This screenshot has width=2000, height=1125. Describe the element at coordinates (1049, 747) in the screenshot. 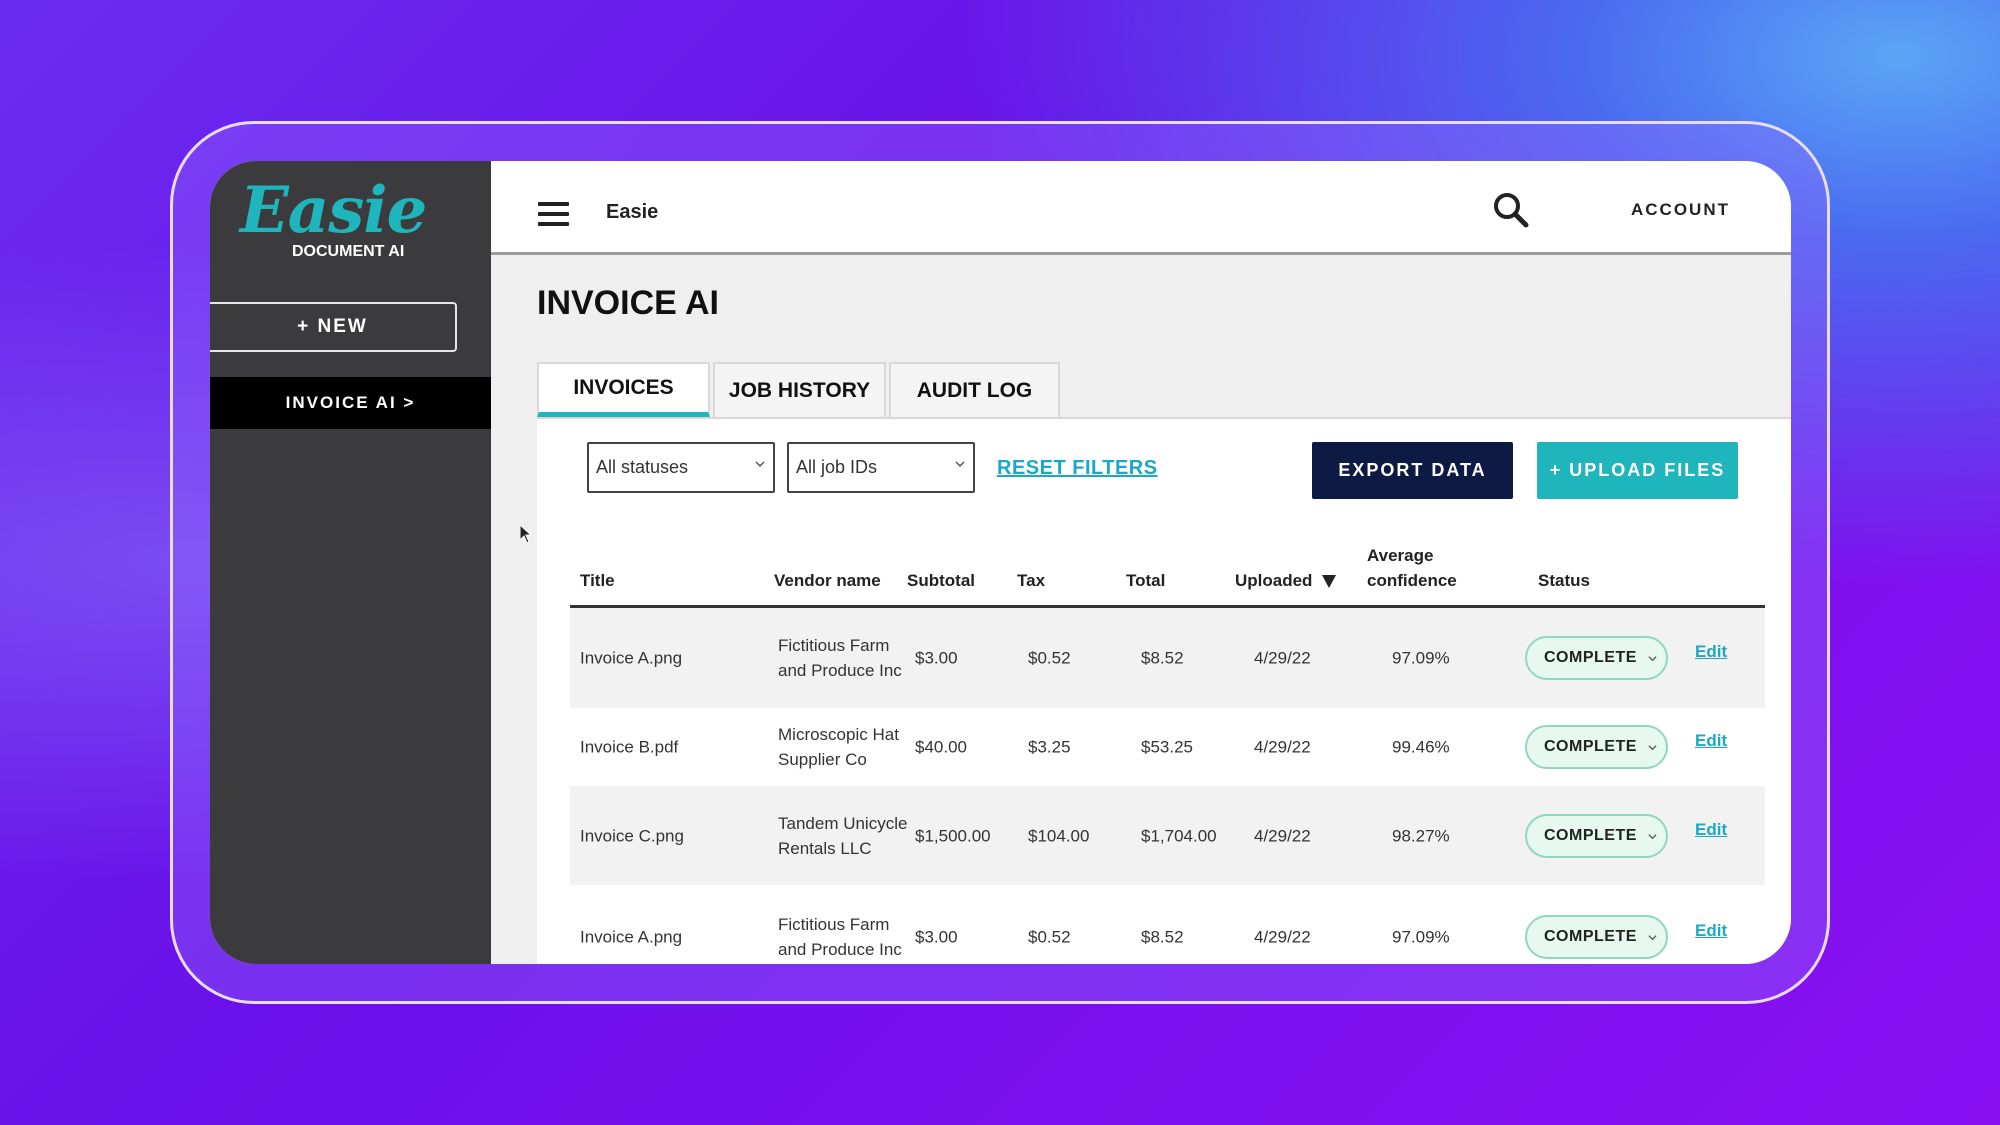

I see `cell-tax: $3.25` at that location.